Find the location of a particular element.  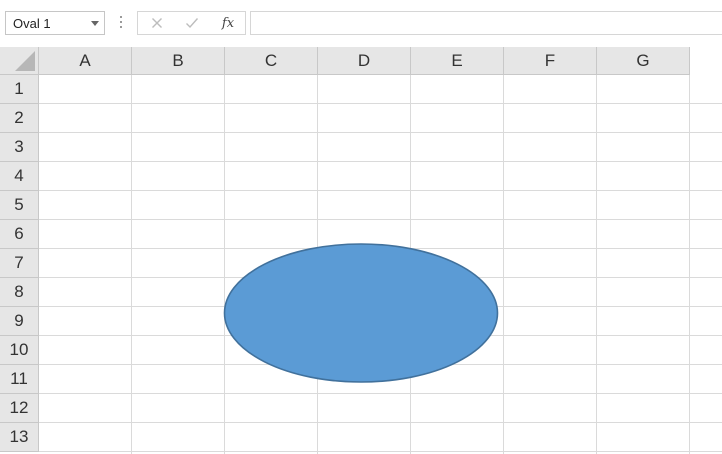

formula-bar: Oval 1 fx is located at coordinates (361, 23).